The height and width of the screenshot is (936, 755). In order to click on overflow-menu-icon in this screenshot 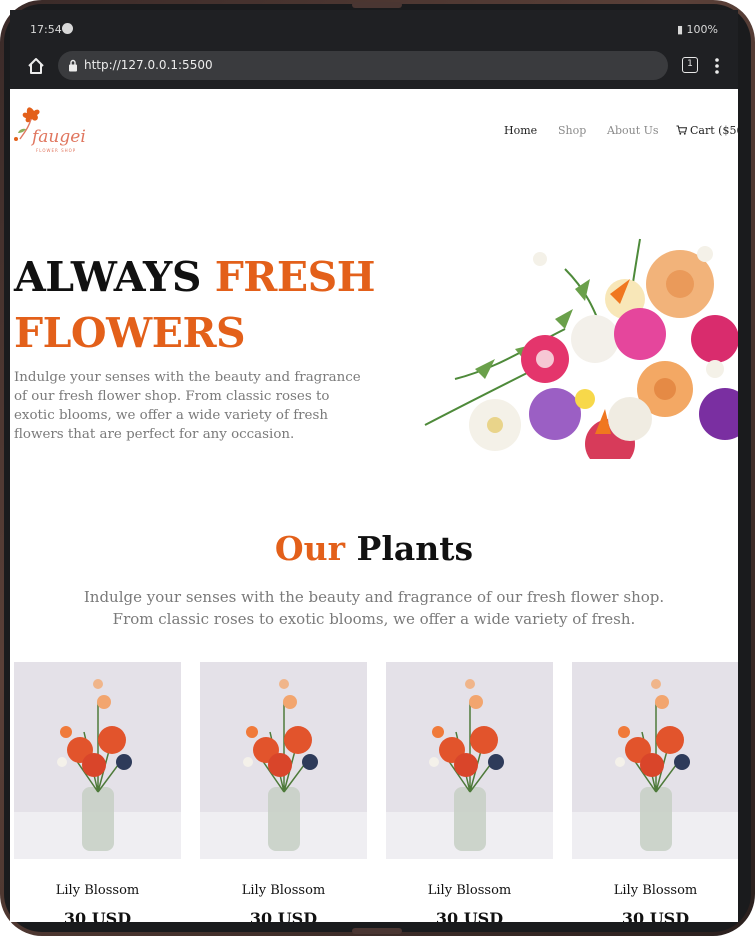, I will do `click(717, 66)`.